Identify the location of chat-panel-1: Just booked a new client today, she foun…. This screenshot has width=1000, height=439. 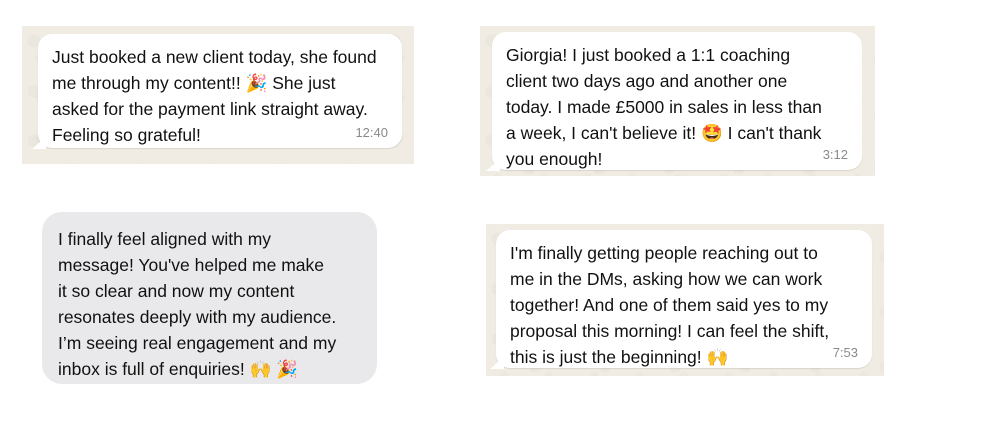
(218, 95).